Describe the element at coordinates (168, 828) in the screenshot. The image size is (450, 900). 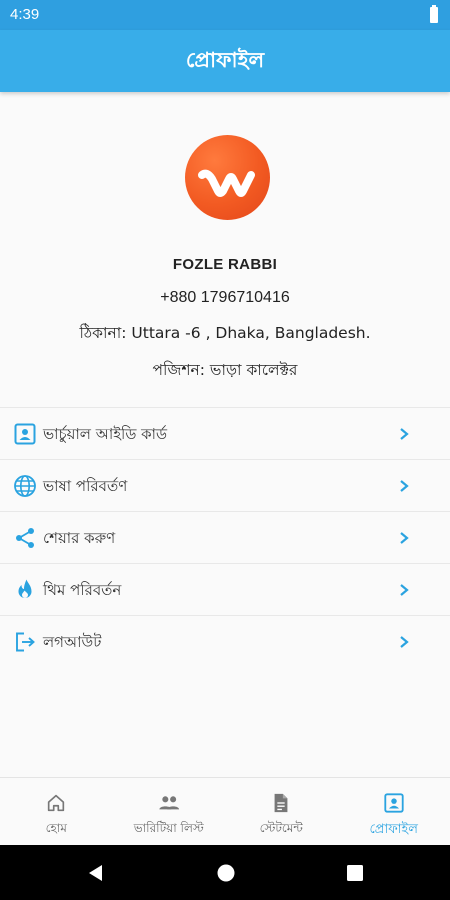
I see `nav-label: ভারিটিয়া লিস্ট` at that location.